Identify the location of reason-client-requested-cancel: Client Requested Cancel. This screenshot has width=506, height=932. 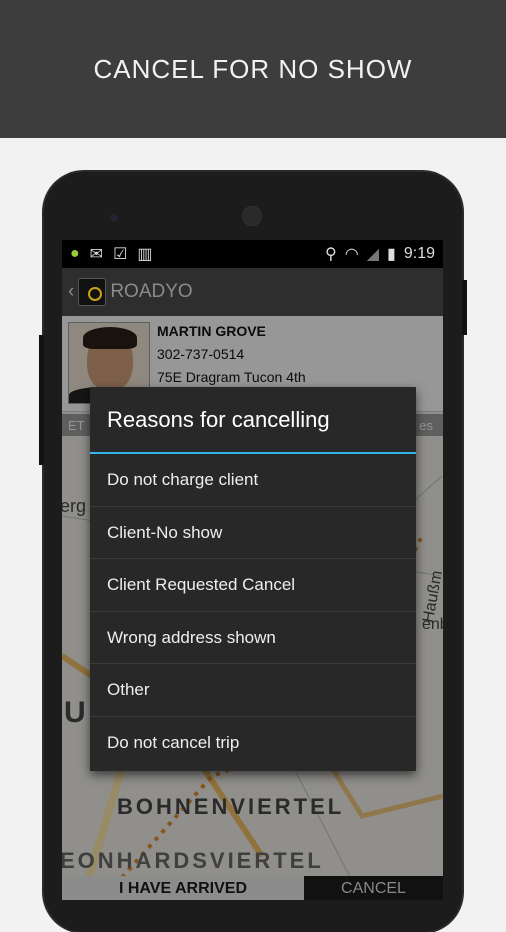
(253, 585).